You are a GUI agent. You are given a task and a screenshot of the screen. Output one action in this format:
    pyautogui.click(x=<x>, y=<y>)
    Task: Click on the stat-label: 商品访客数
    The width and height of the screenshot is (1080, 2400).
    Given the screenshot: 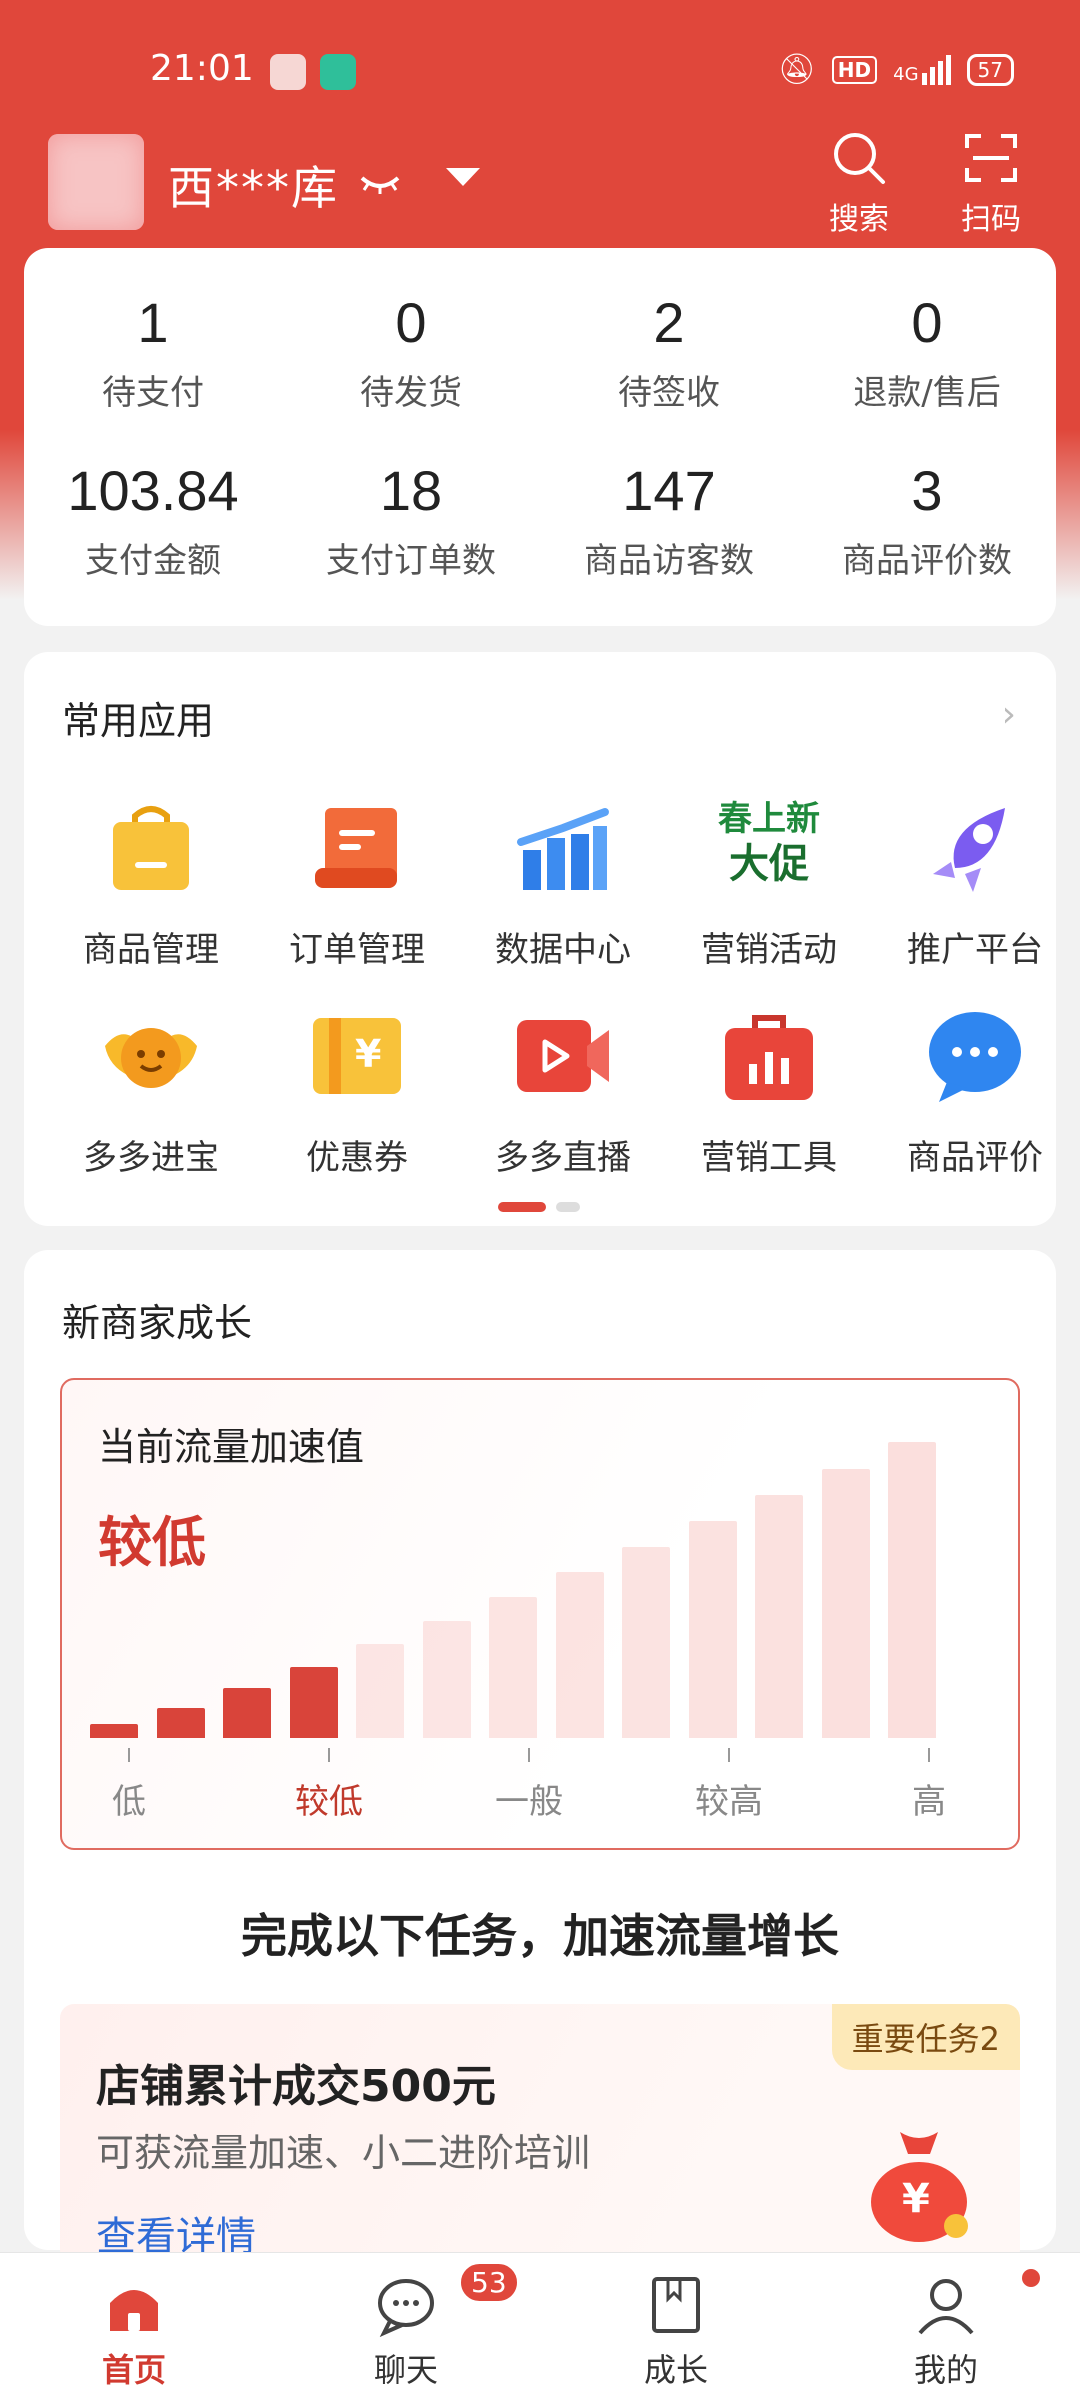 What is the action you would take?
    pyautogui.click(x=669, y=561)
    